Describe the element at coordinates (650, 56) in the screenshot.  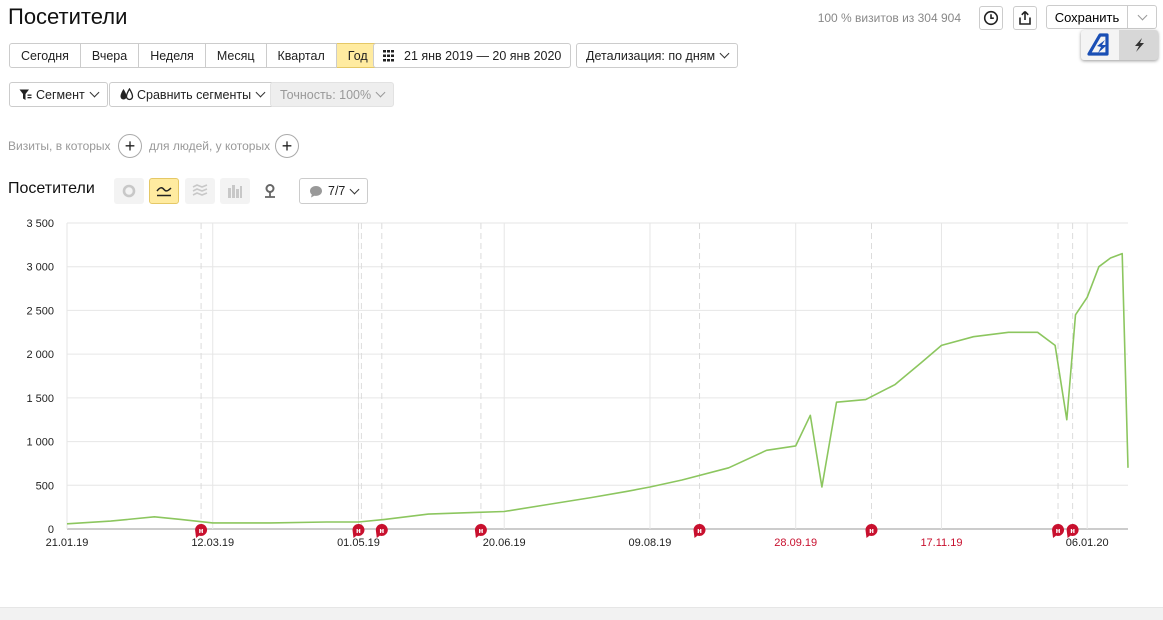
I see `detail-label: Детализация: по дням` at that location.